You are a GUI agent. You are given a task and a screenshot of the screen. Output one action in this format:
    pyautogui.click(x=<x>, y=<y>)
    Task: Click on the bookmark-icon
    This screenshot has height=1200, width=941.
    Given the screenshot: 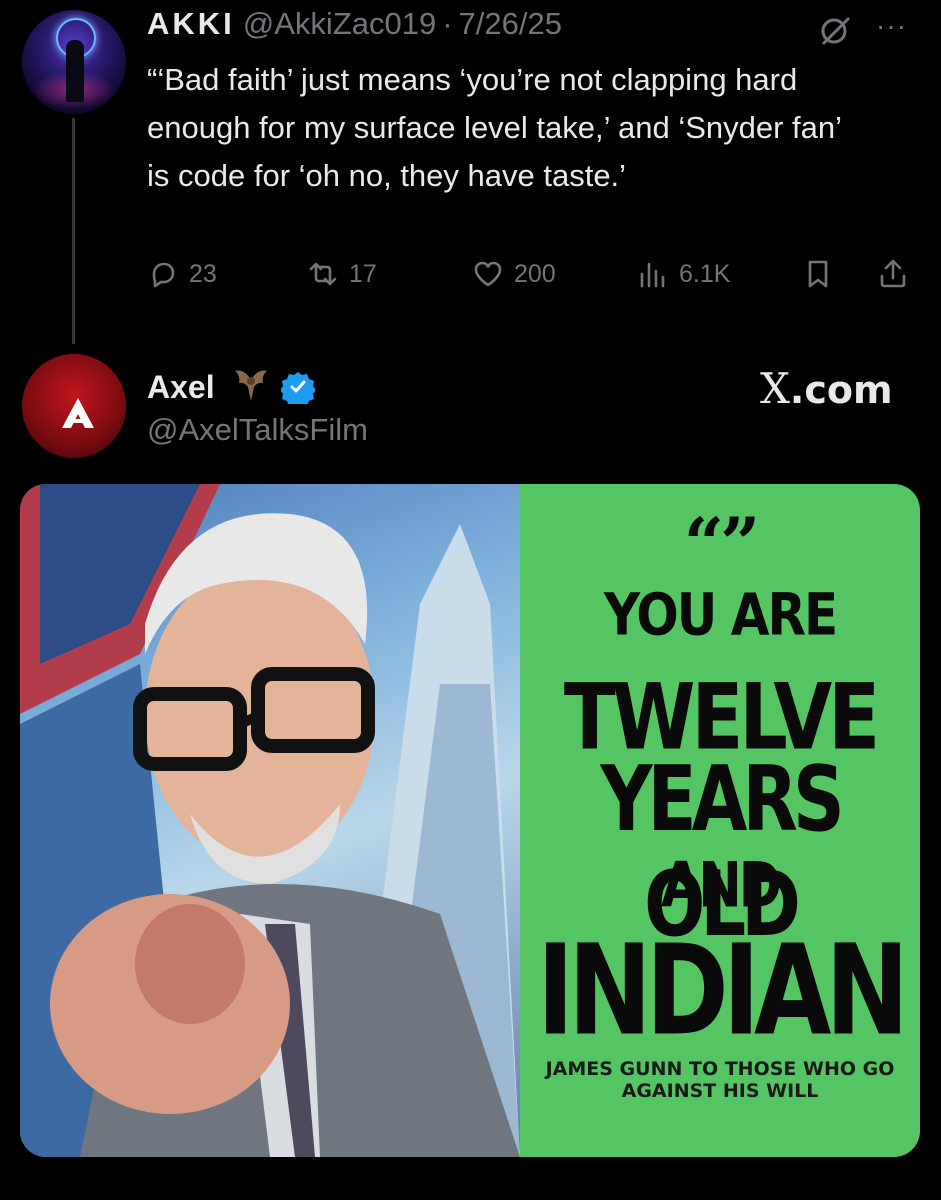 What is the action you would take?
    pyautogui.click(x=818, y=274)
    